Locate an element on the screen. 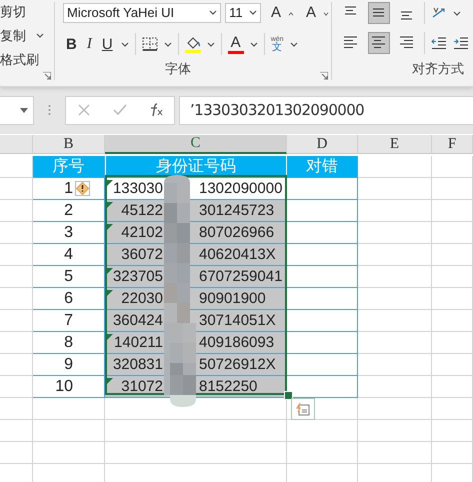 Image resolution: width=473 pixels, height=482 pixels. check-icon is located at coordinates (120, 110).